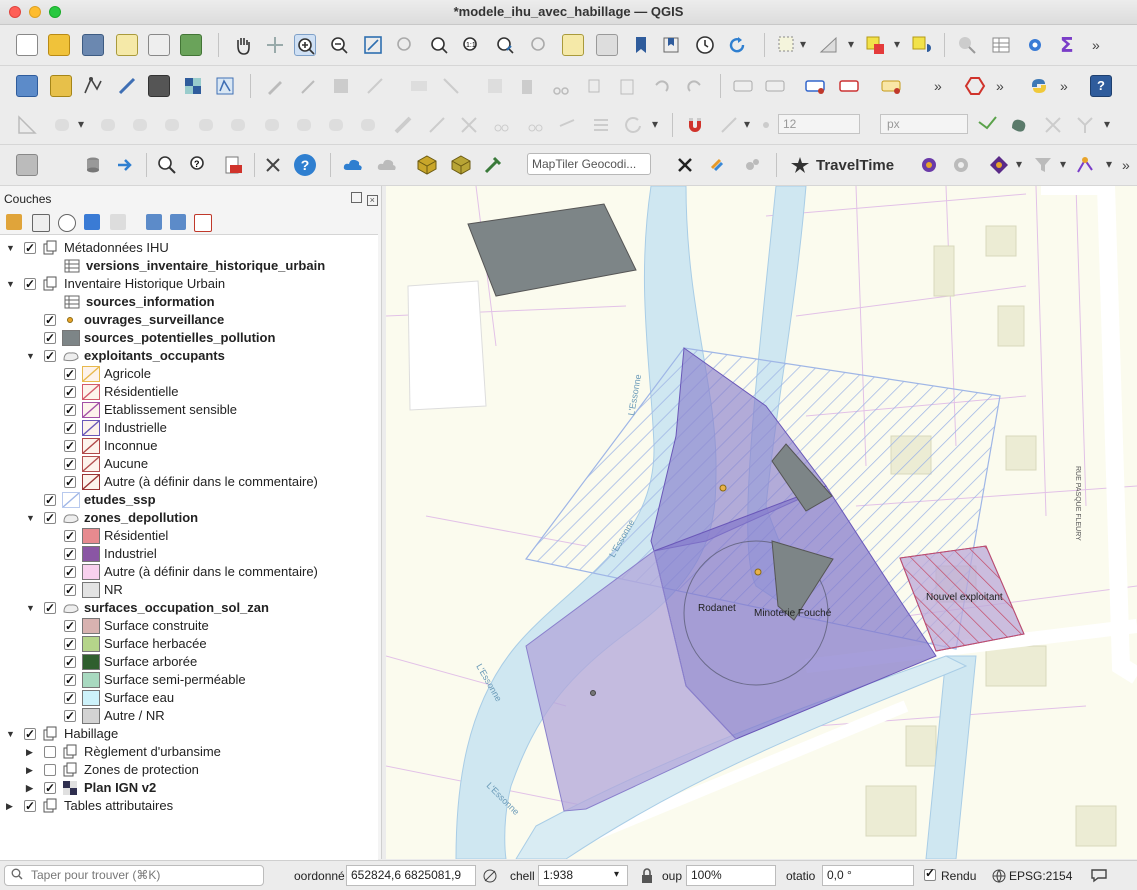  What do you see at coordinates (93, 45) in the screenshot?
I see `save-project-icon` at bounding box center [93, 45].